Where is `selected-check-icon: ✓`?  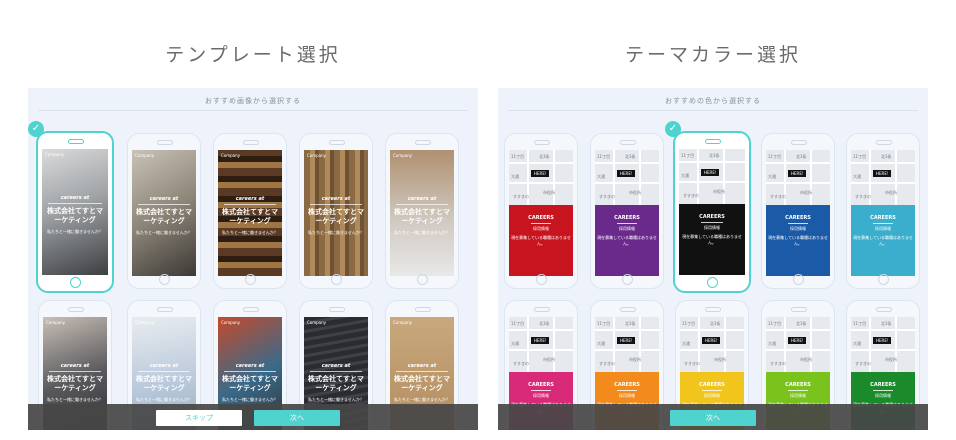 selected-check-icon: ✓ is located at coordinates (36, 129).